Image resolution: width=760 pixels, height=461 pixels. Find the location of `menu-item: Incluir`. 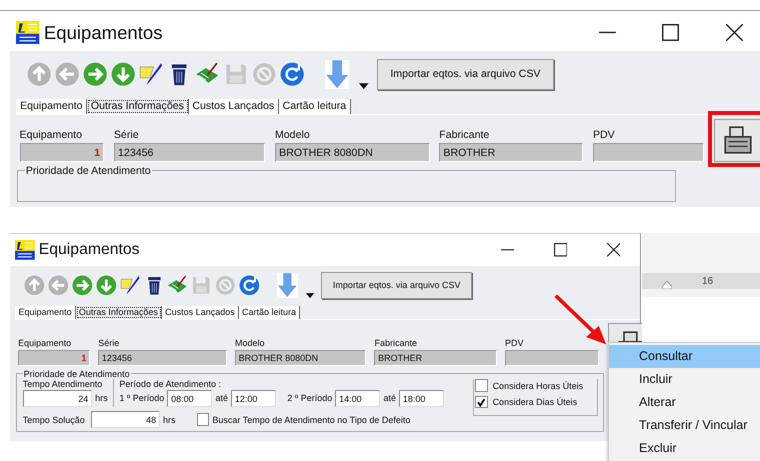

menu-item: Incluir is located at coordinates (684, 379).